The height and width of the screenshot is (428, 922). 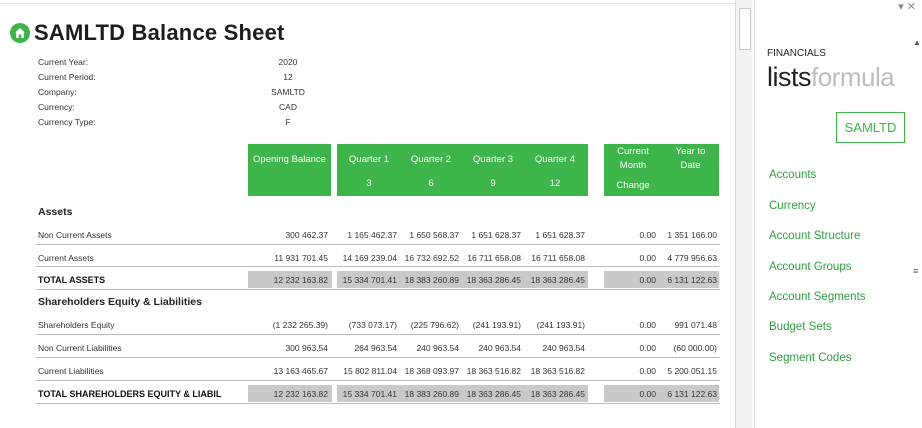 I want to click on home-icon, so click(x=20, y=33).